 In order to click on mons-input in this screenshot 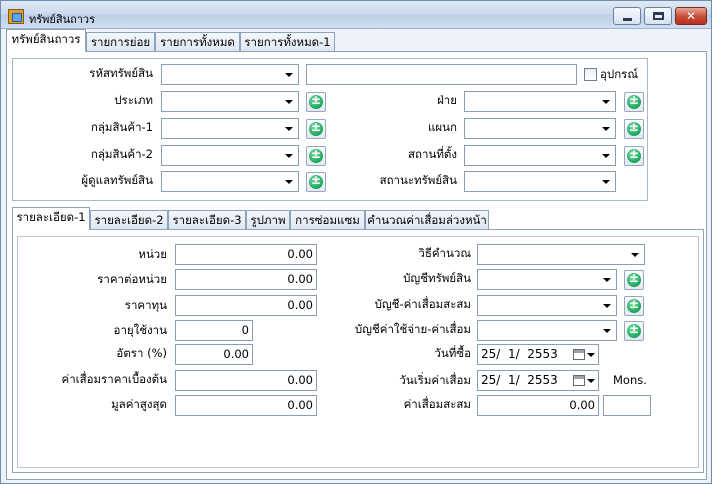, I will do `click(627, 405)`.